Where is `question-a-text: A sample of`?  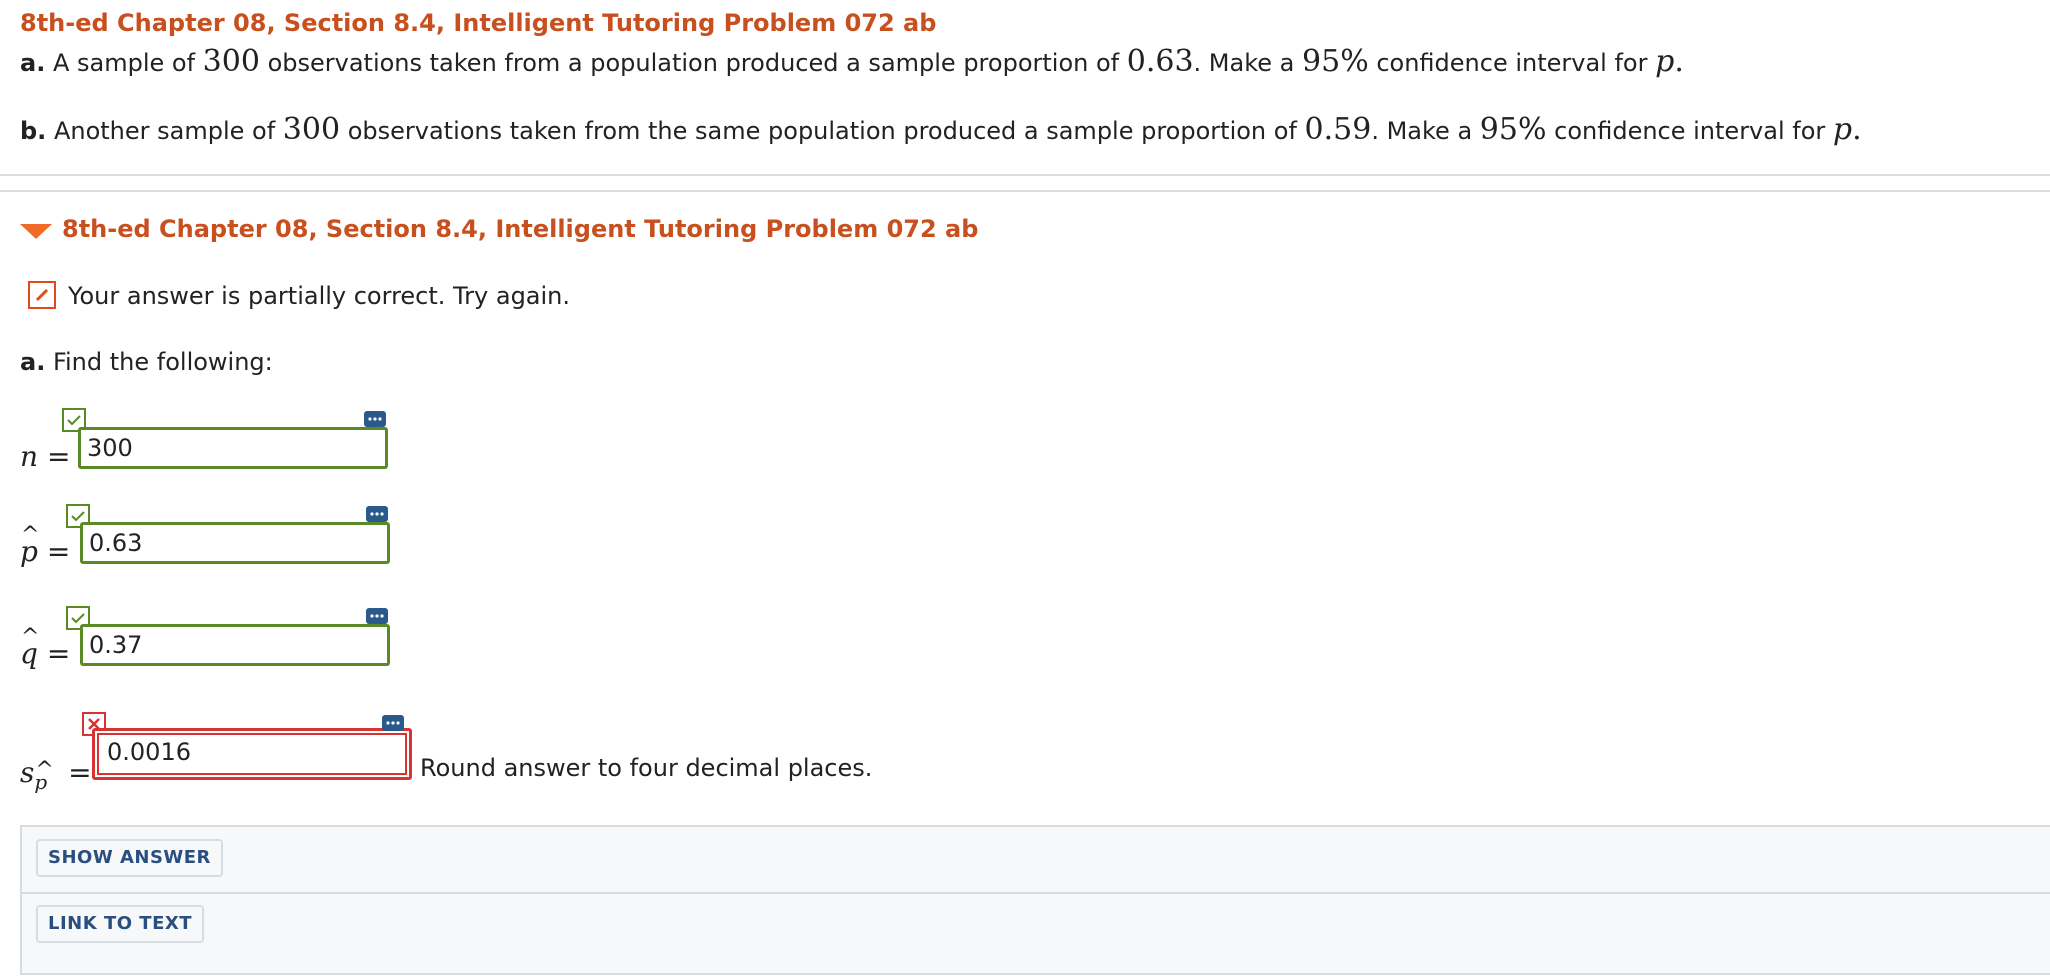
question-a-text: A sample of is located at coordinates (124, 63).